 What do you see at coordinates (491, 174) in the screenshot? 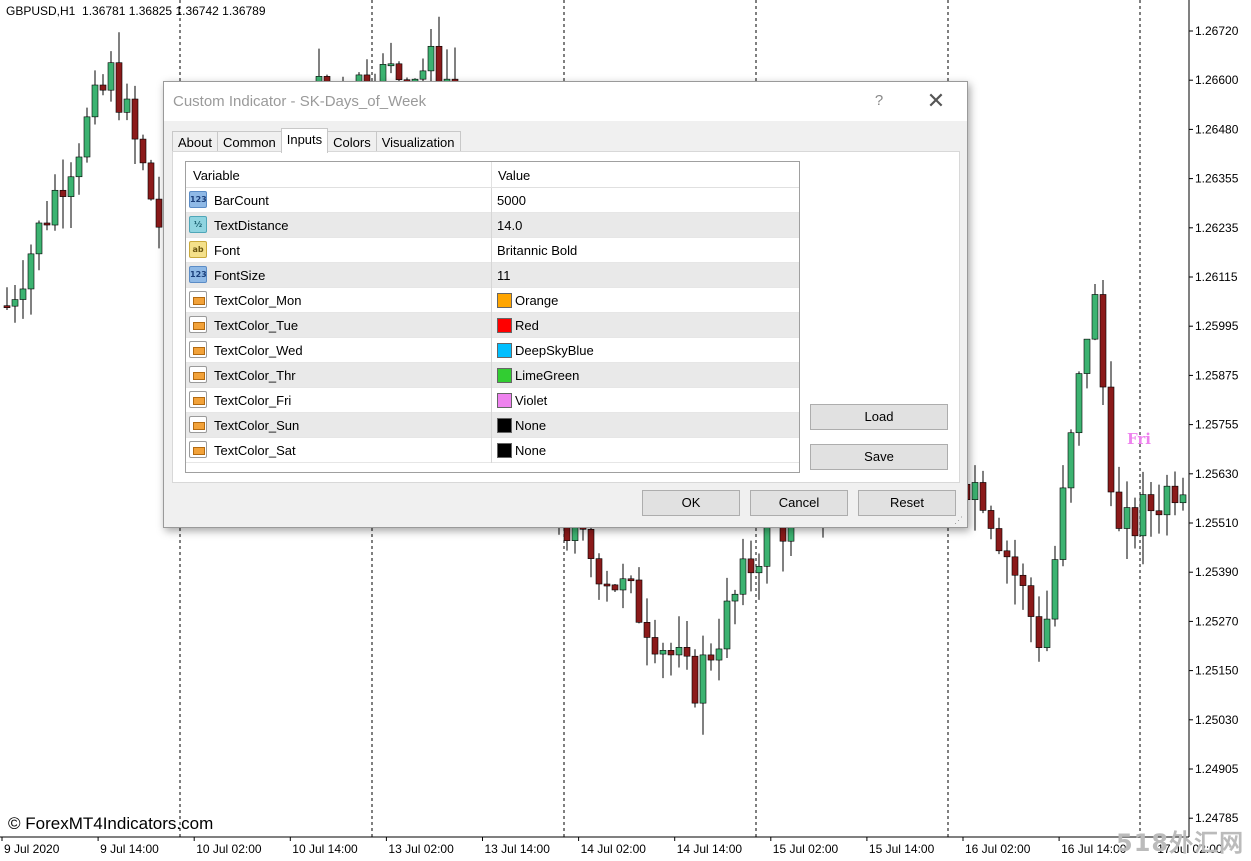
I see `column-divider` at bounding box center [491, 174].